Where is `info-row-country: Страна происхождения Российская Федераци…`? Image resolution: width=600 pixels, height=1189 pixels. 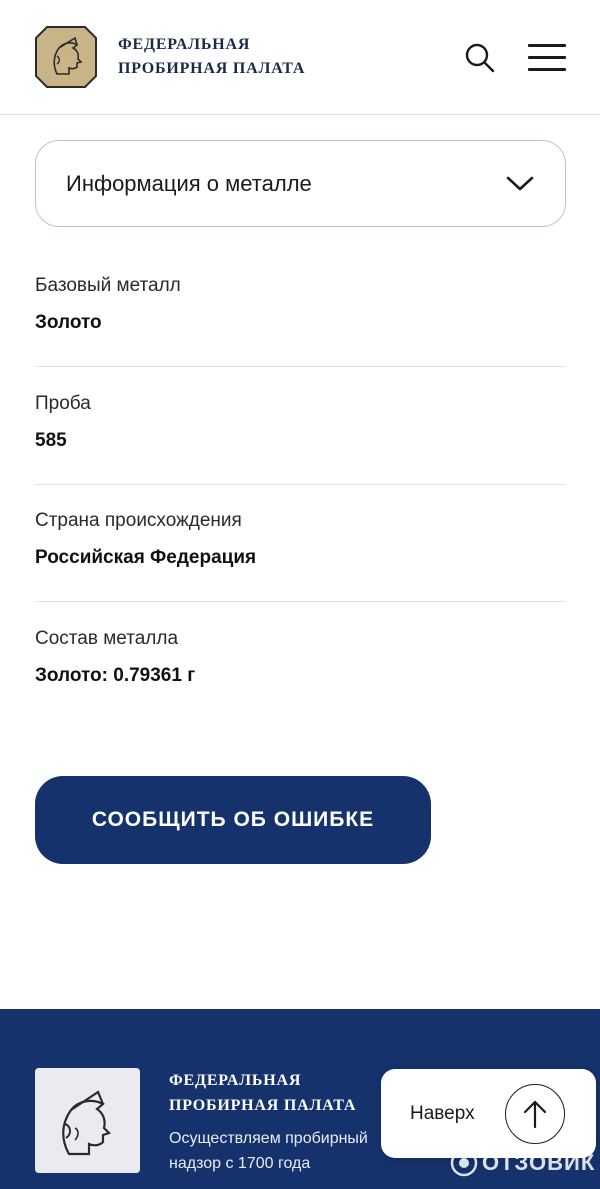
info-row-country: Страна происхождения Российская Федераци… is located at coordinates (300, 543).